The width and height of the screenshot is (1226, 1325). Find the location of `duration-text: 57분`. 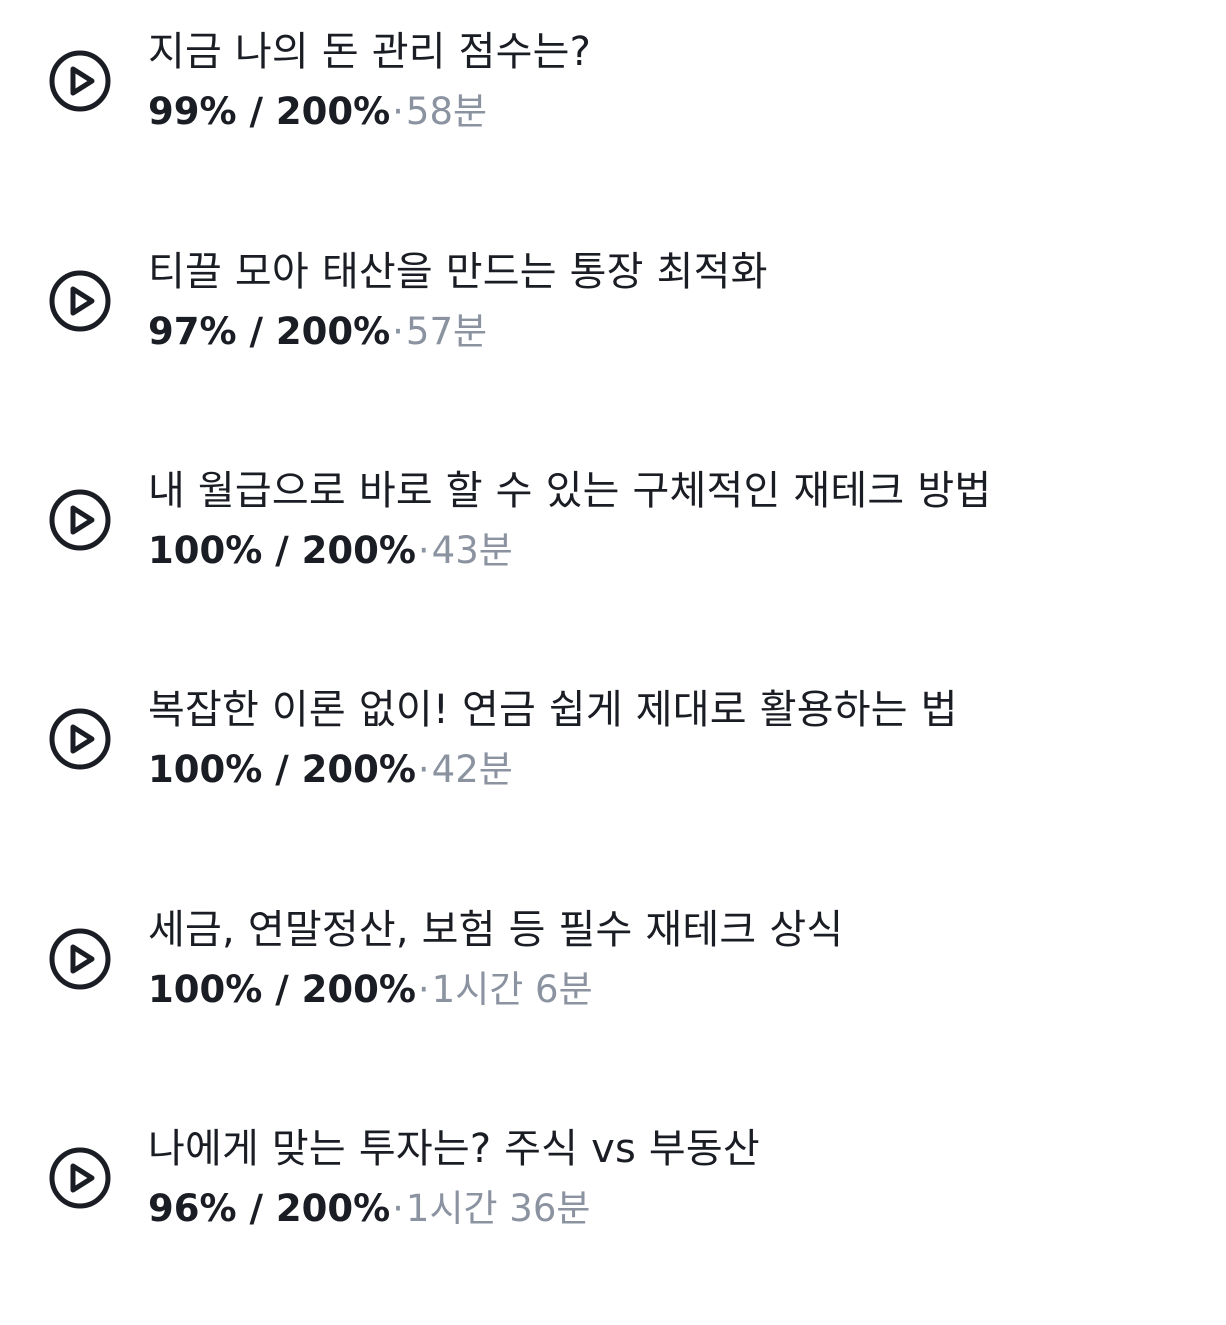

duration-text: 57분 is located at coordinates (446, 331).